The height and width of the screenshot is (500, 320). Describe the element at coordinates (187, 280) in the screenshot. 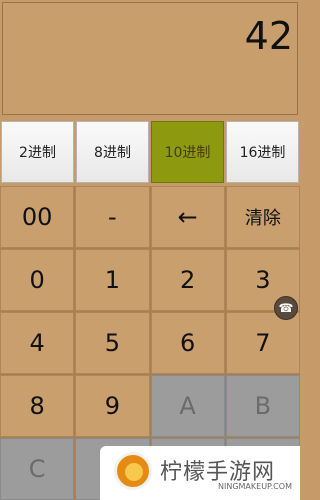

I see `key-2: 2` at that location.